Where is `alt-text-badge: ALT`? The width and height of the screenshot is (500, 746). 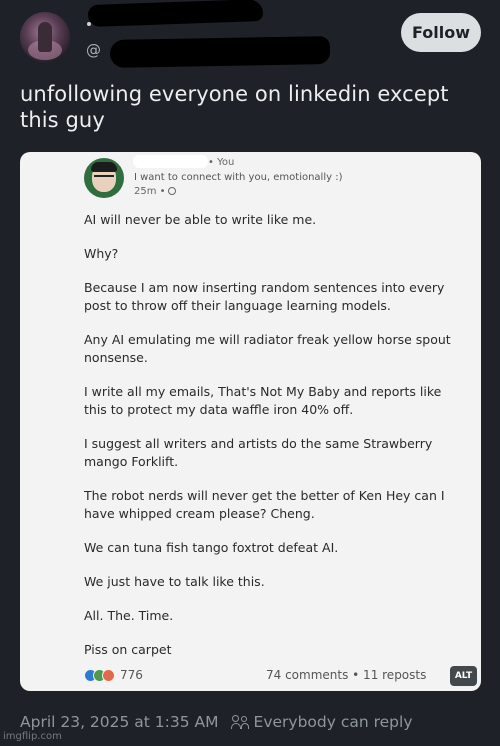
alt-text-badge: ALT is located at coordinates (463, 676).